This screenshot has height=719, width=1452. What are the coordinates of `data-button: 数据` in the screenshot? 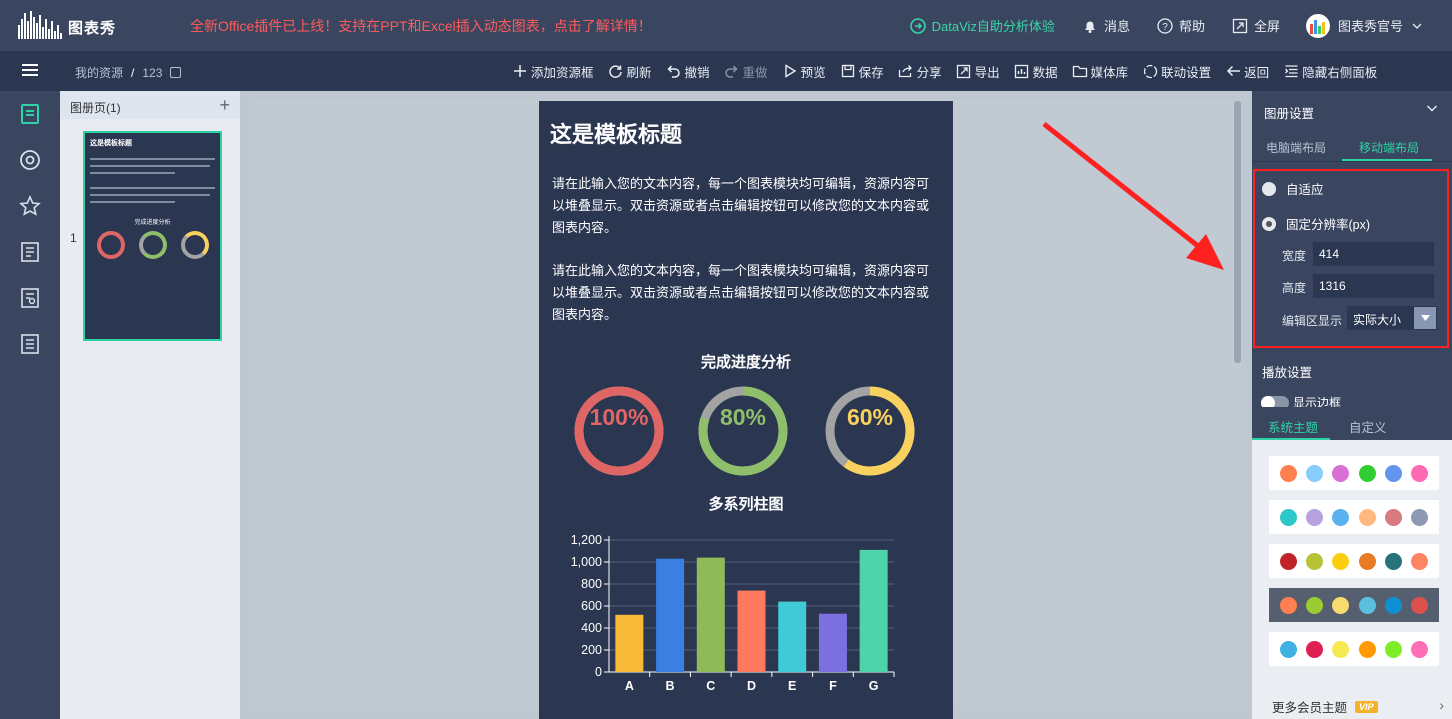 It's located at (1036, 71).